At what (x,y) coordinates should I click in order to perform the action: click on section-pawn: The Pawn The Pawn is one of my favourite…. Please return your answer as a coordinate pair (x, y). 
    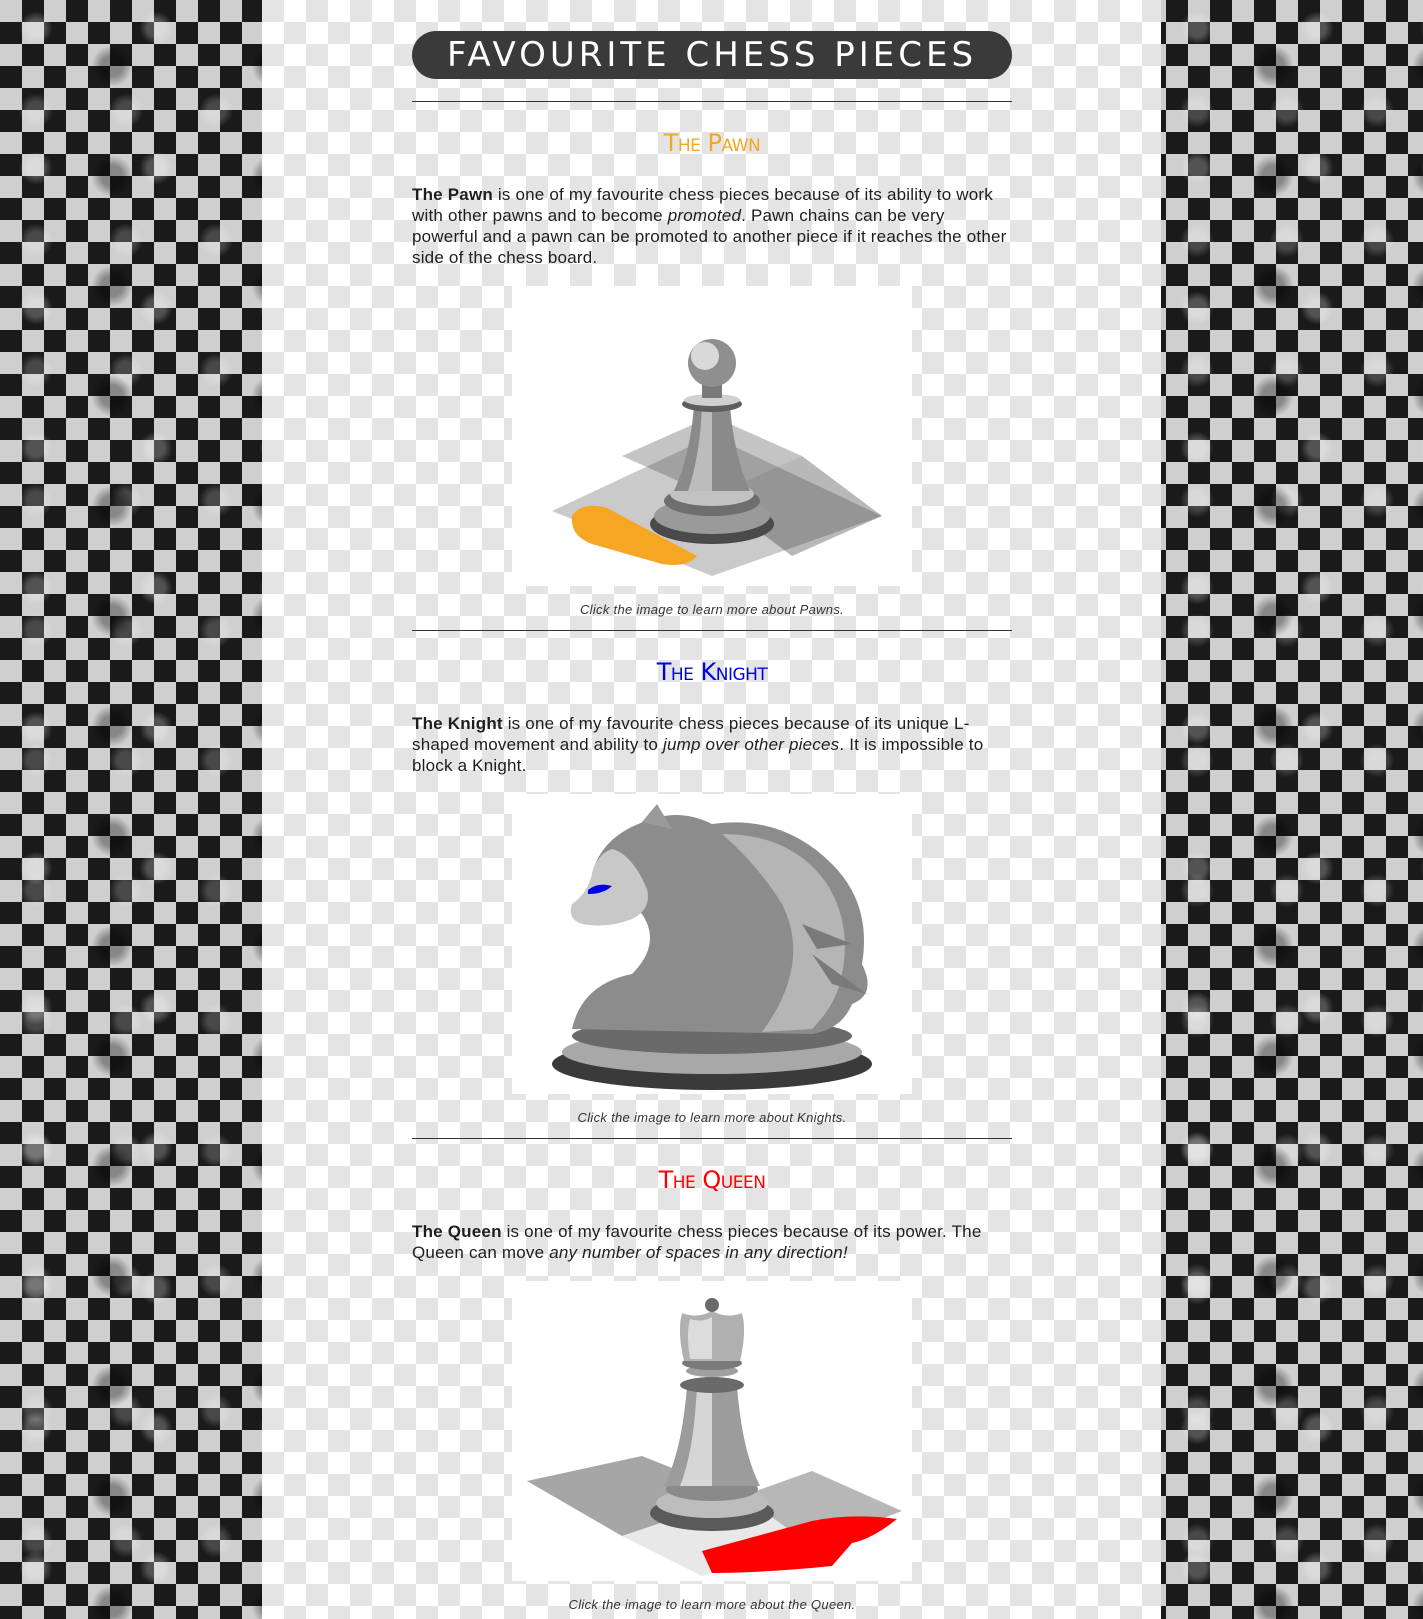
    Looking at the image, I should click on (712, 379).